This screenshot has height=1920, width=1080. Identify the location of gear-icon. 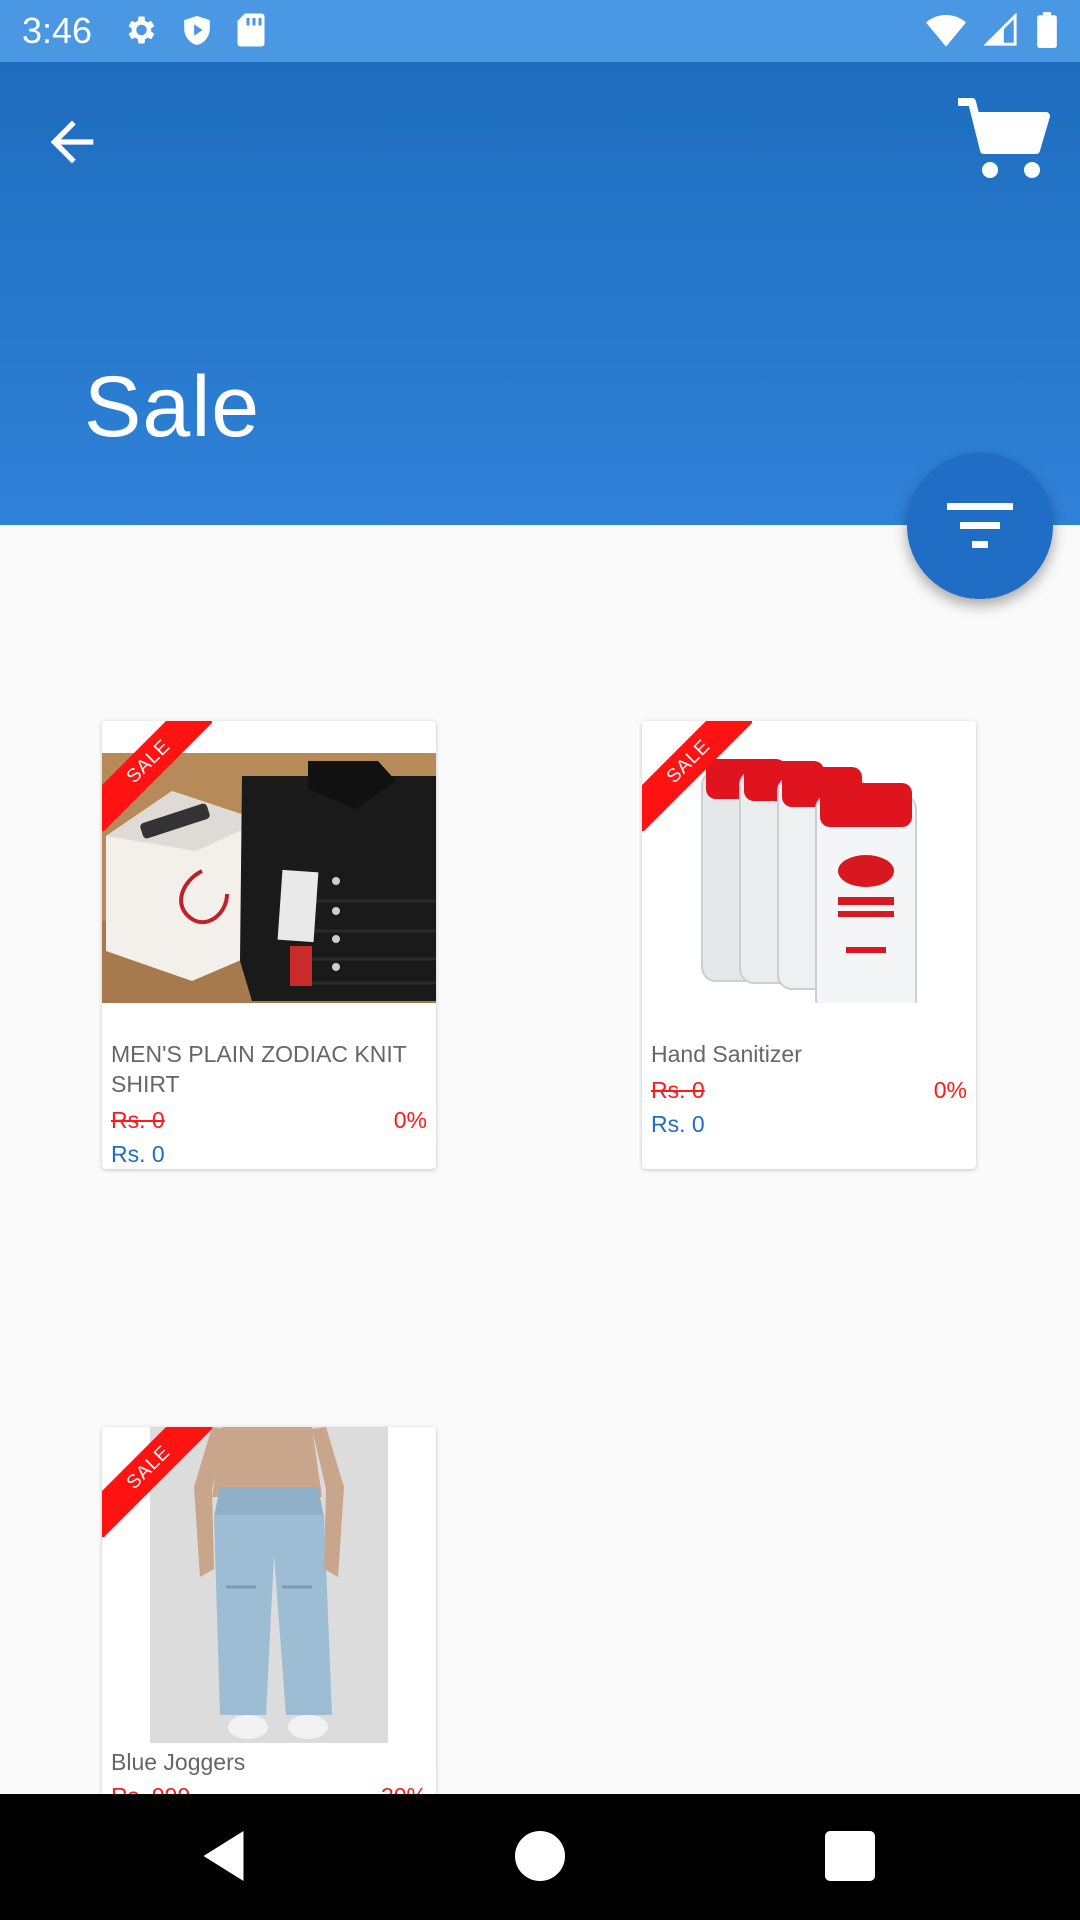
(141, 30).